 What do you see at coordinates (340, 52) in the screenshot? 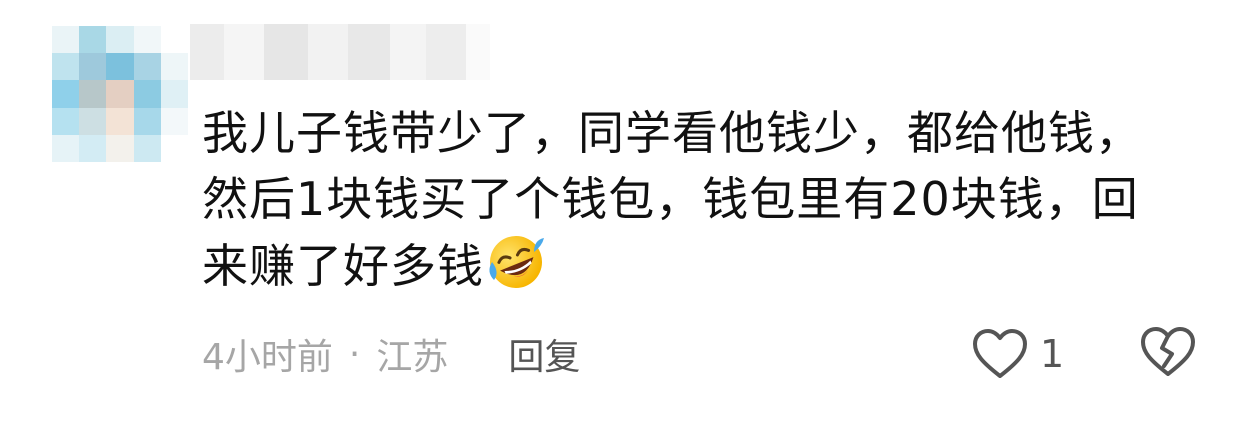
I see `username-blurred` at bounding box center [340, 52].